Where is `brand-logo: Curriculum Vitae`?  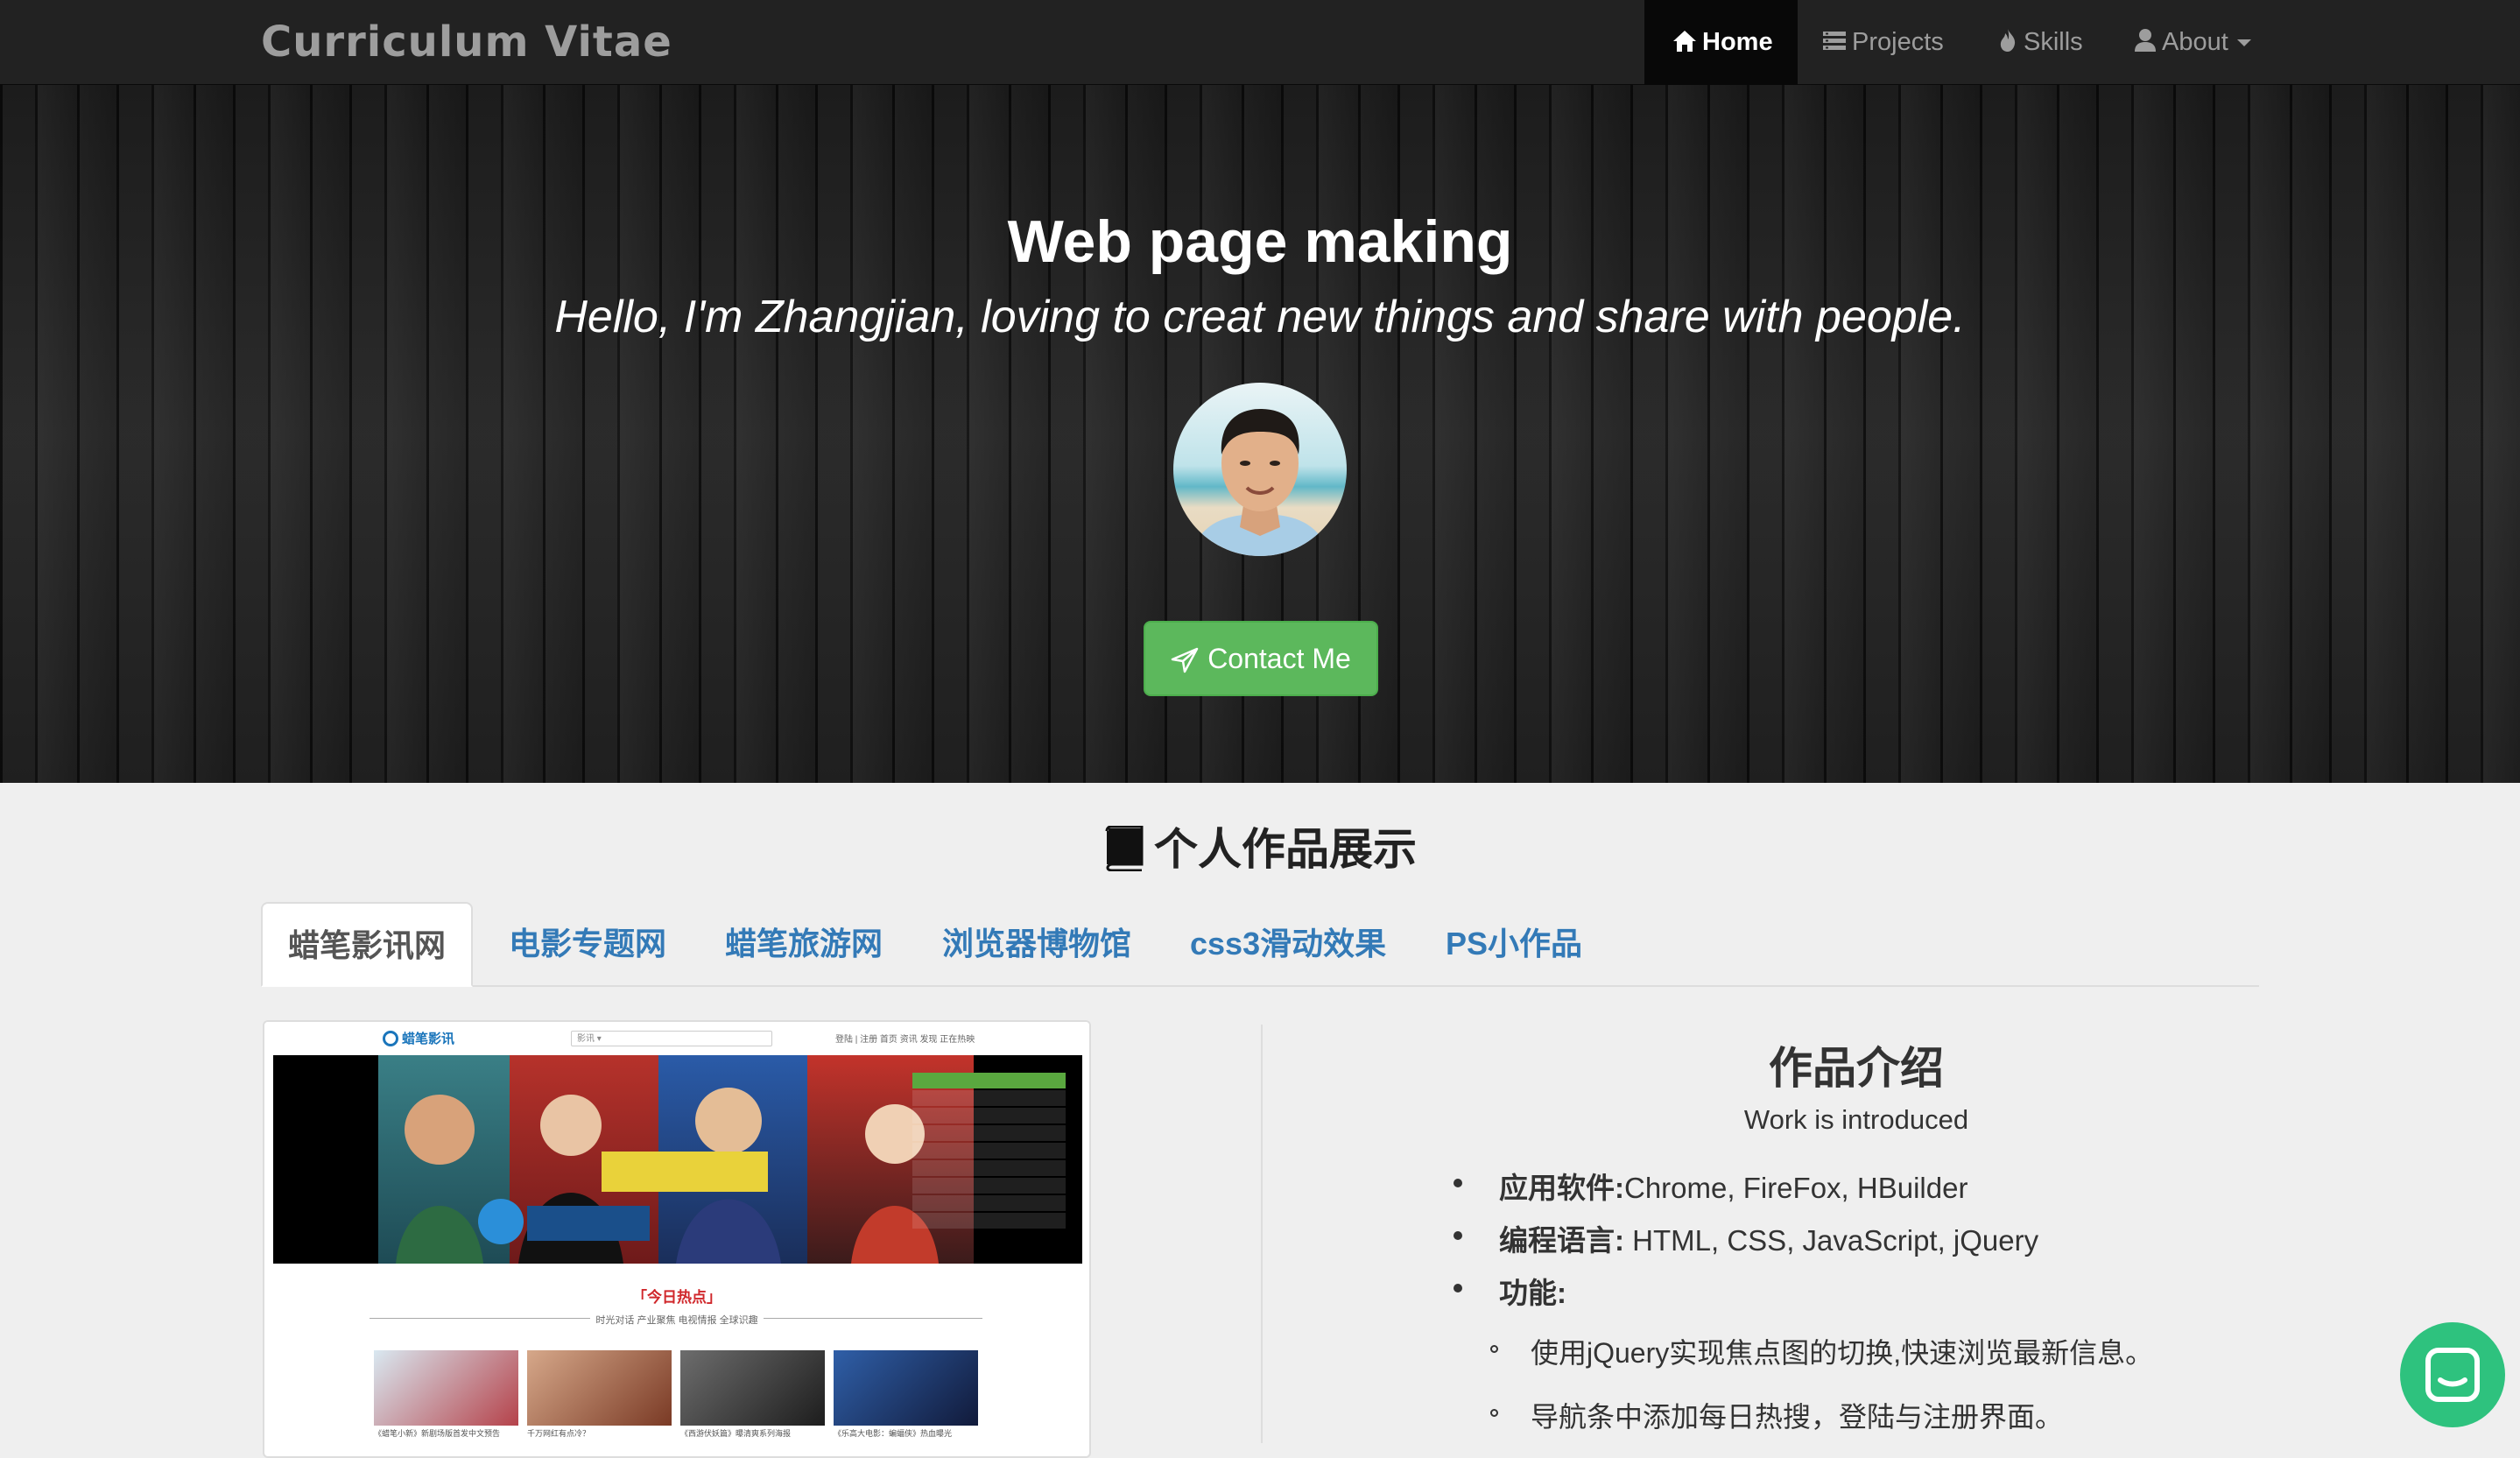 brand-logo: Curriculum Vitae is located at coordinates (467, 42).